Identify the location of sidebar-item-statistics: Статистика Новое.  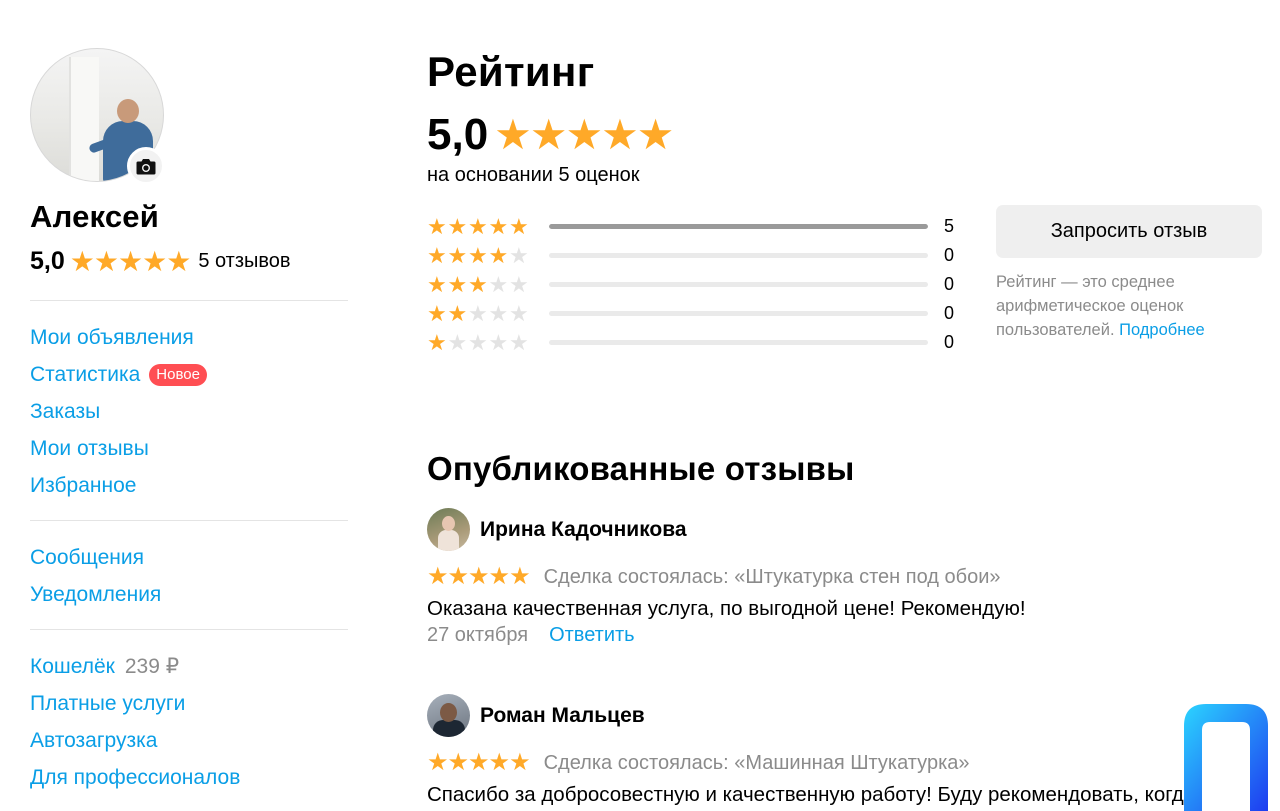
(189, 374).